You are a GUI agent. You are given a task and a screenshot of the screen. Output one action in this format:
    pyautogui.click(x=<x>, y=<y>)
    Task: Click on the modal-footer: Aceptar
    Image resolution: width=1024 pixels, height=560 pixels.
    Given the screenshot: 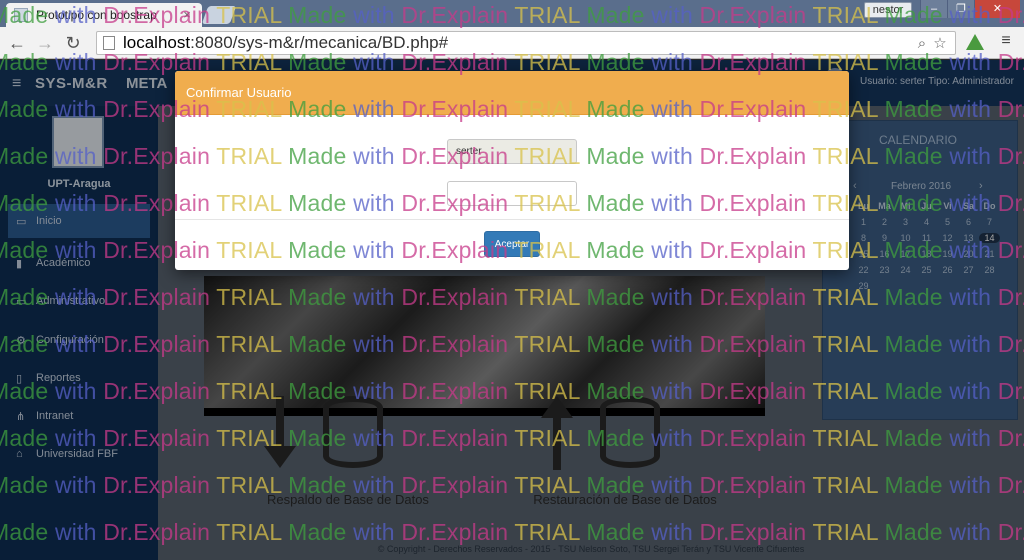 What is the action you would take?
    pyautogui.click(x=512, y=245)
    